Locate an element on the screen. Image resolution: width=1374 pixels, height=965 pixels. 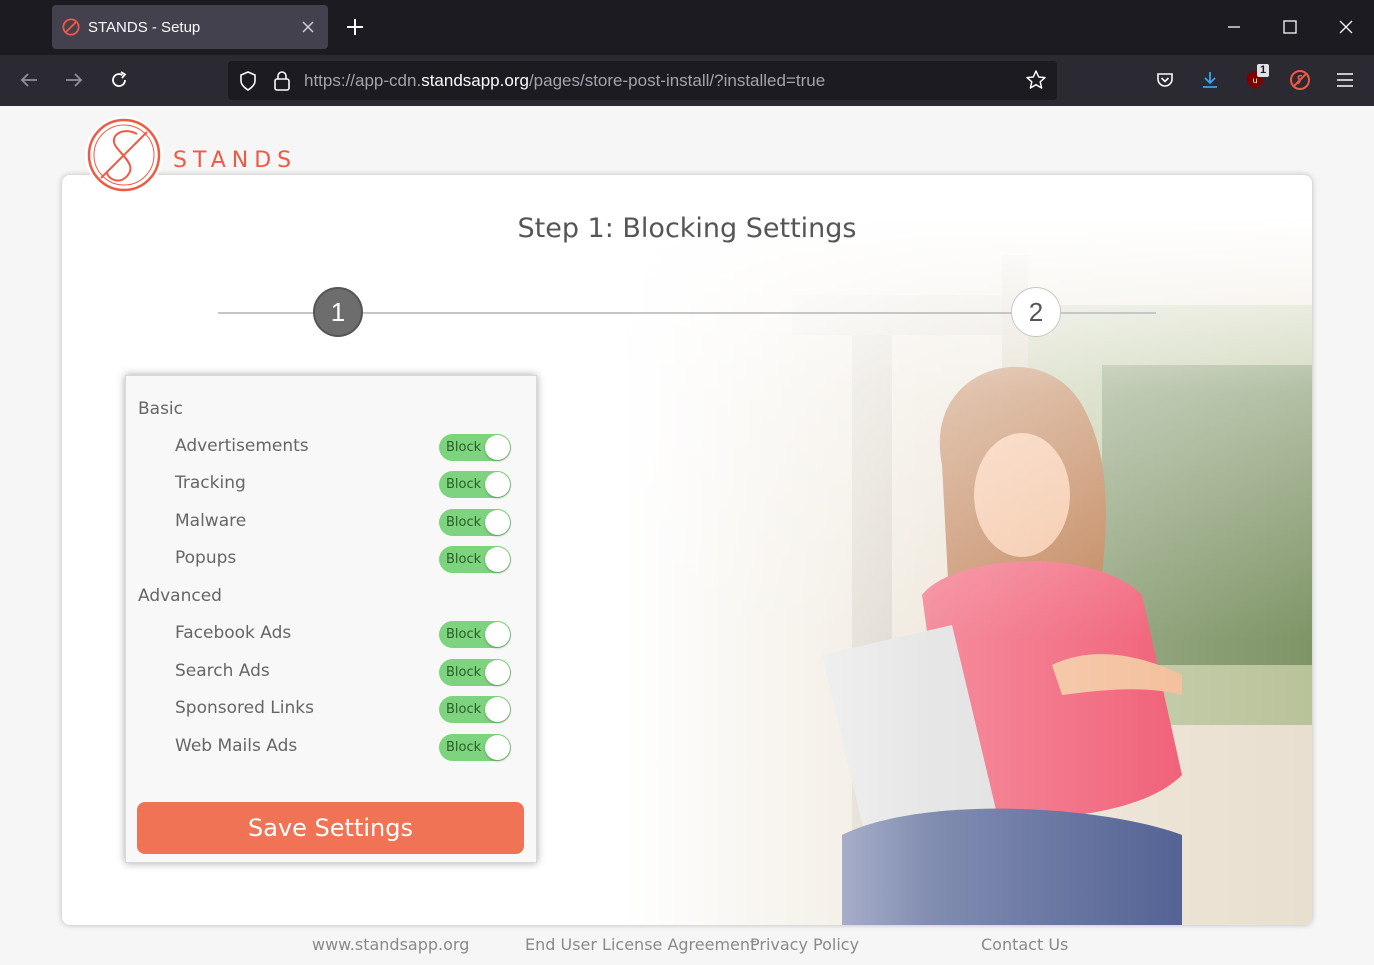
stands-logo-icon is located at coordinates (124, 155).